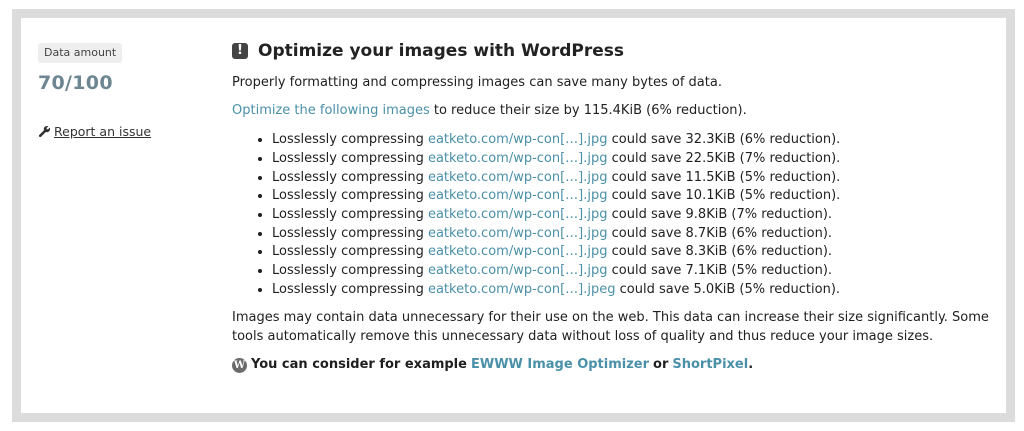 This screenshot has width=1024, height=431. What do you see at coordinates (724, 196) in the screenshot?
I see `item-suffix: could save 10.1KiB (5% reduction).` at bounding box center [724, 196].